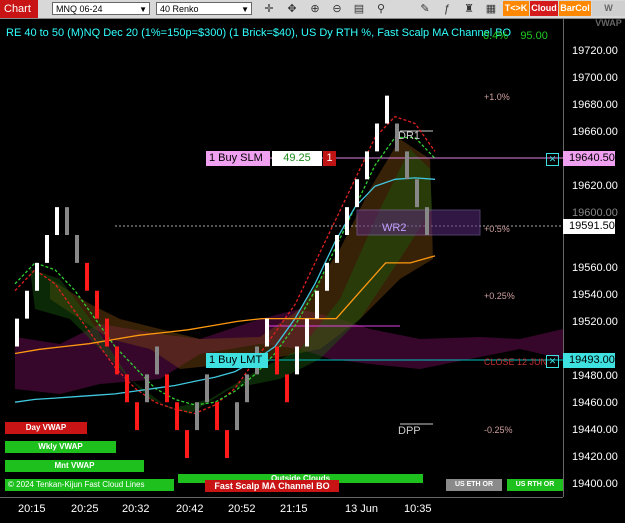 The width and height of the screenshot is (625, 523). I want to click on us-rth-or-label: US RTH OR, so click(535, 485).